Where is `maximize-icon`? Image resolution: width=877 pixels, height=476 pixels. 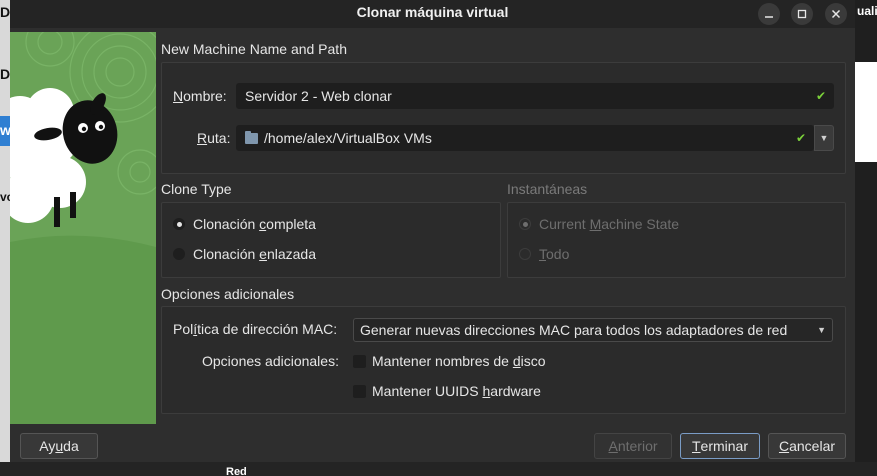 maximize-icon is located at coordinates (802, 14).